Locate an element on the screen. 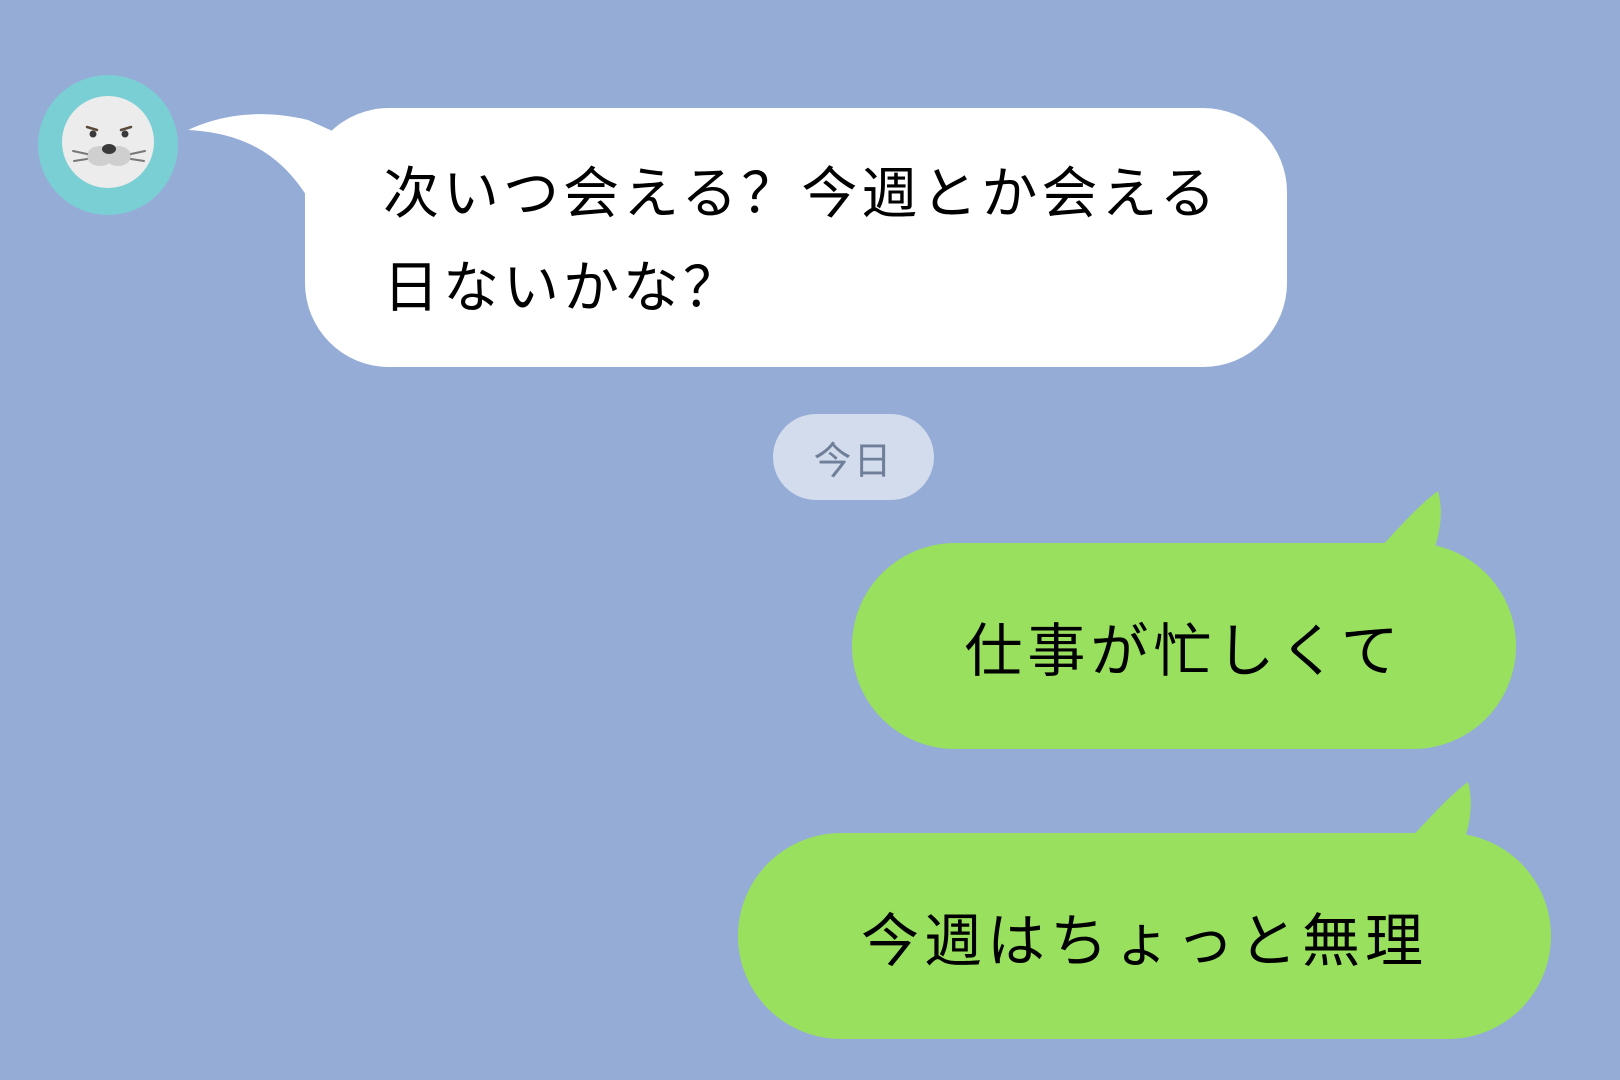  seal-icon is located at coordinates (108, 145).